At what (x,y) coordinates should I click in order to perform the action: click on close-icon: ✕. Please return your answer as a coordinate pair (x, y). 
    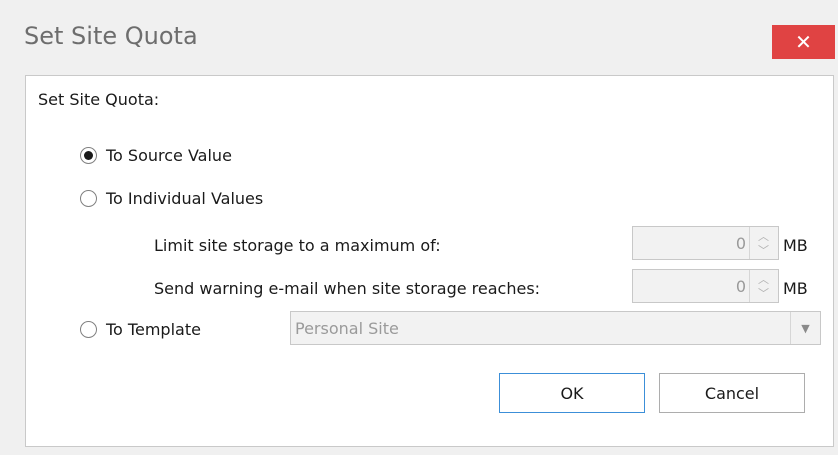
    Looking at the image, I should click on (803, 42).